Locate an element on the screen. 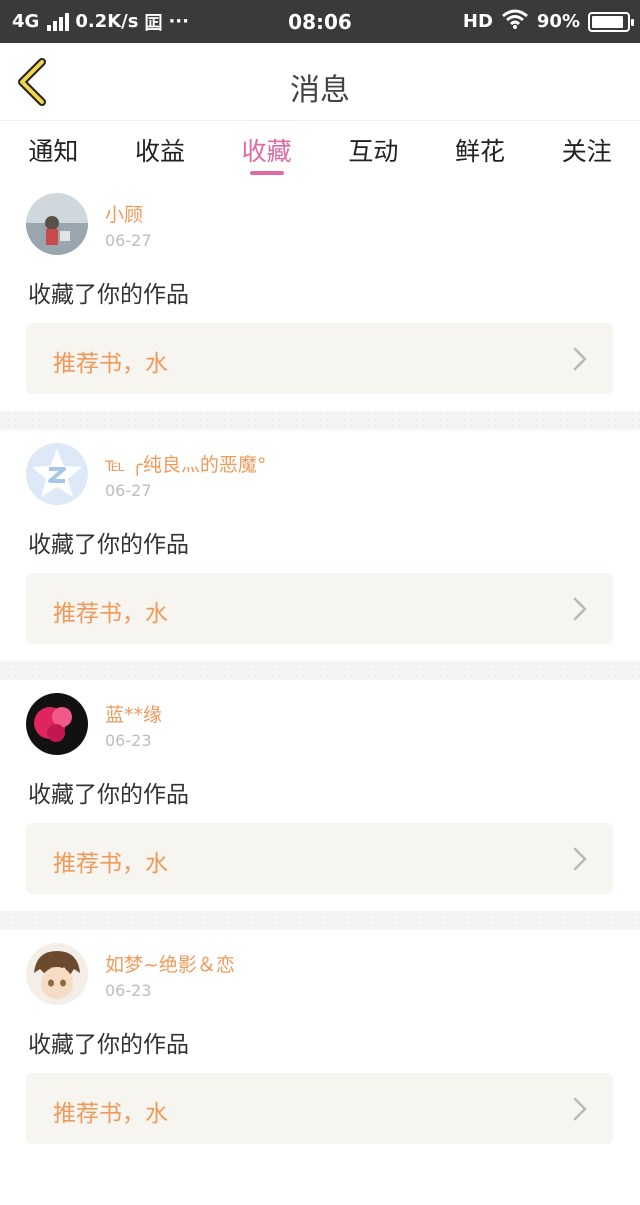  username: 小顾 is located at coordinates (124, 213).